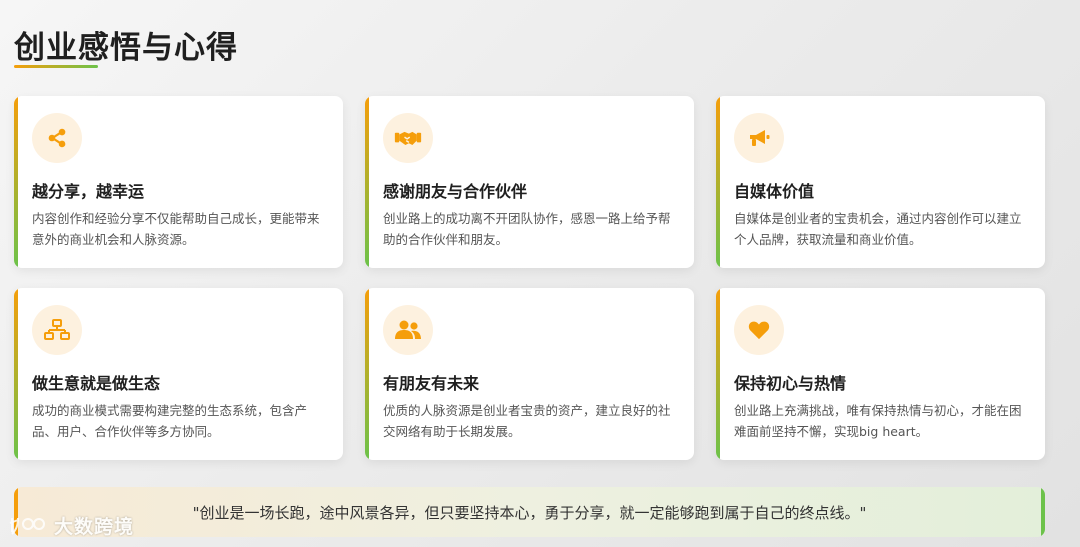 This screenshot has width=1080, height=547. I want to click on handshake-icon, so click(408, 138).